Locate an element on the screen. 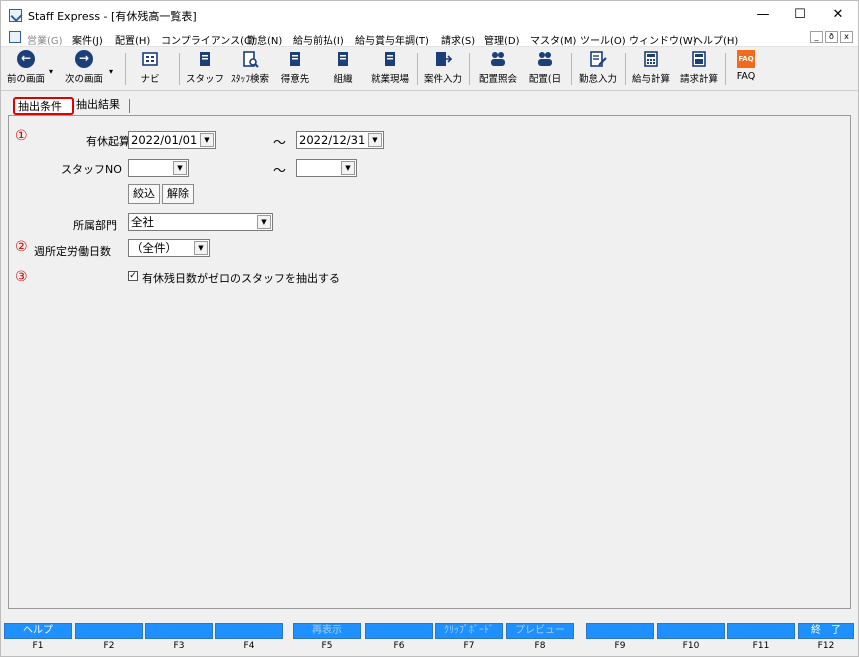  clear-button: 解除 is located at coordinates (178, 194).